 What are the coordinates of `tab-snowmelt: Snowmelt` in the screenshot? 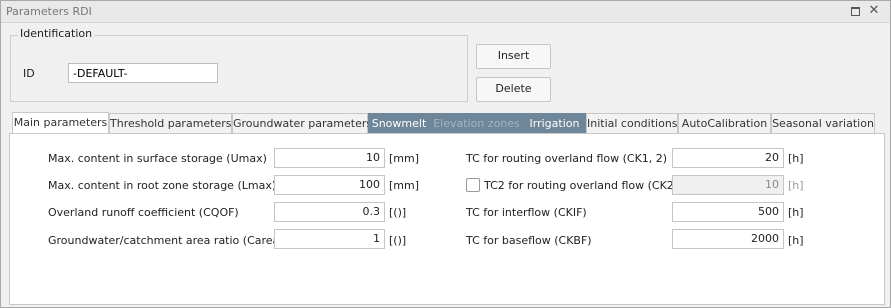 It's located at (399, 123).